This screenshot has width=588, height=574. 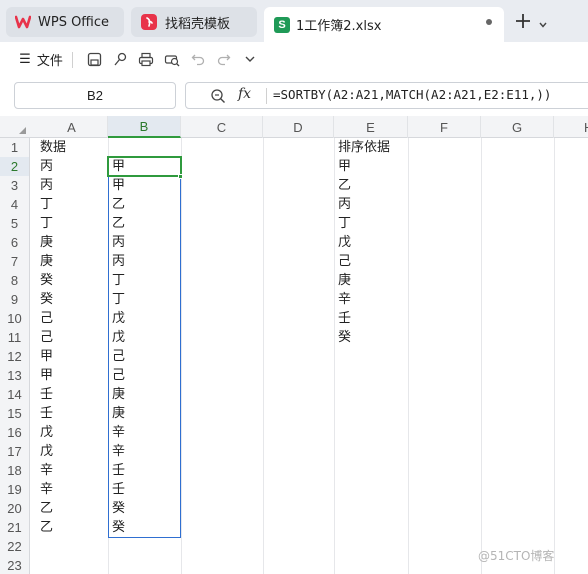 What do you see at coordinates (144, 127) in the screenshot?
I see `col-header-b: B` at bounding box center [144, 127].